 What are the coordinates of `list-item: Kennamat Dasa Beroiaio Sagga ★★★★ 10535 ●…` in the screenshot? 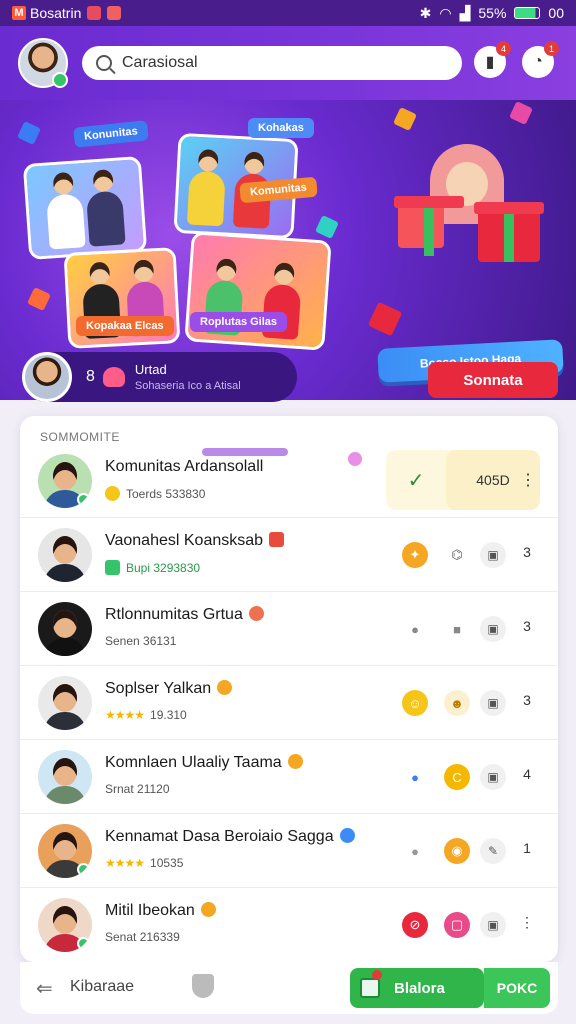 It's located at (289, 851).